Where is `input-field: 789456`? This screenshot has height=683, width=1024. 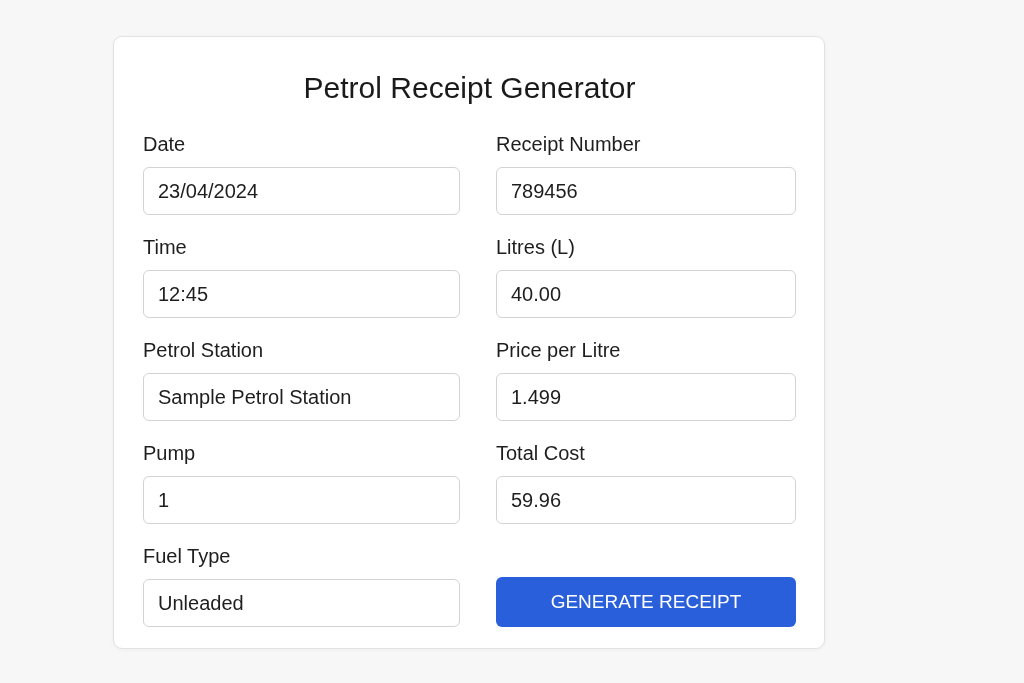
input-field: 789456 is located at coordinates (646, 191).